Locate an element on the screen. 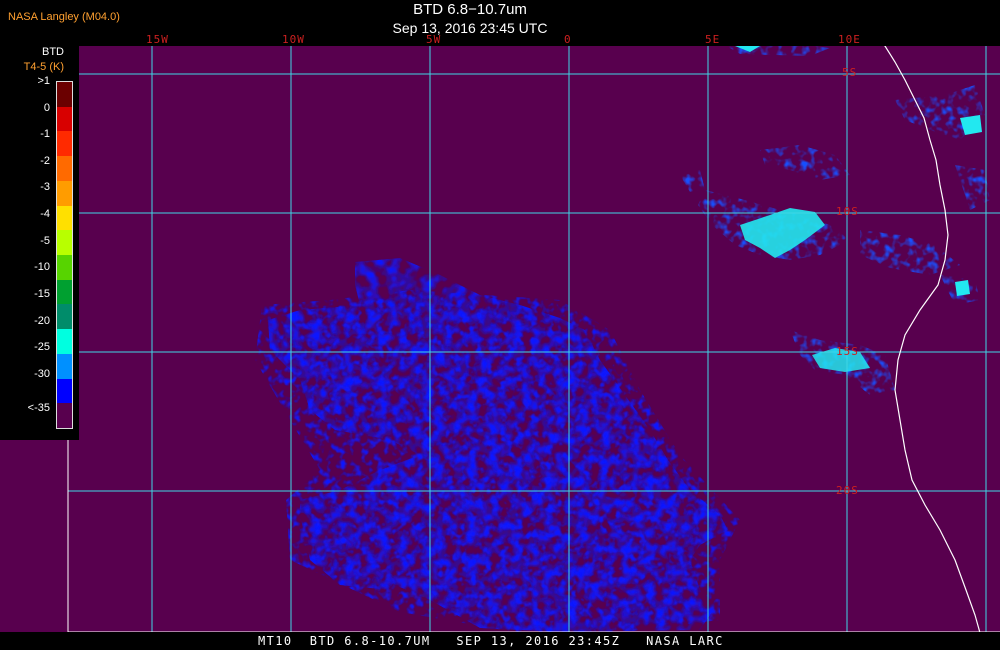  legend-tick-label: -25 is located at coordinates (42, 347).